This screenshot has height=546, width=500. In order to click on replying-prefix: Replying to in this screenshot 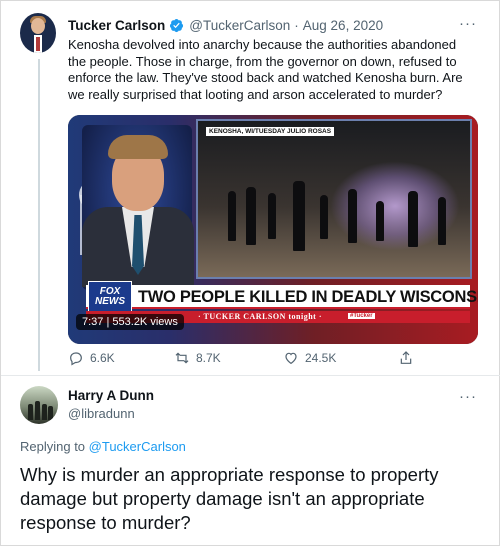, I will do `click(53, 446)`.